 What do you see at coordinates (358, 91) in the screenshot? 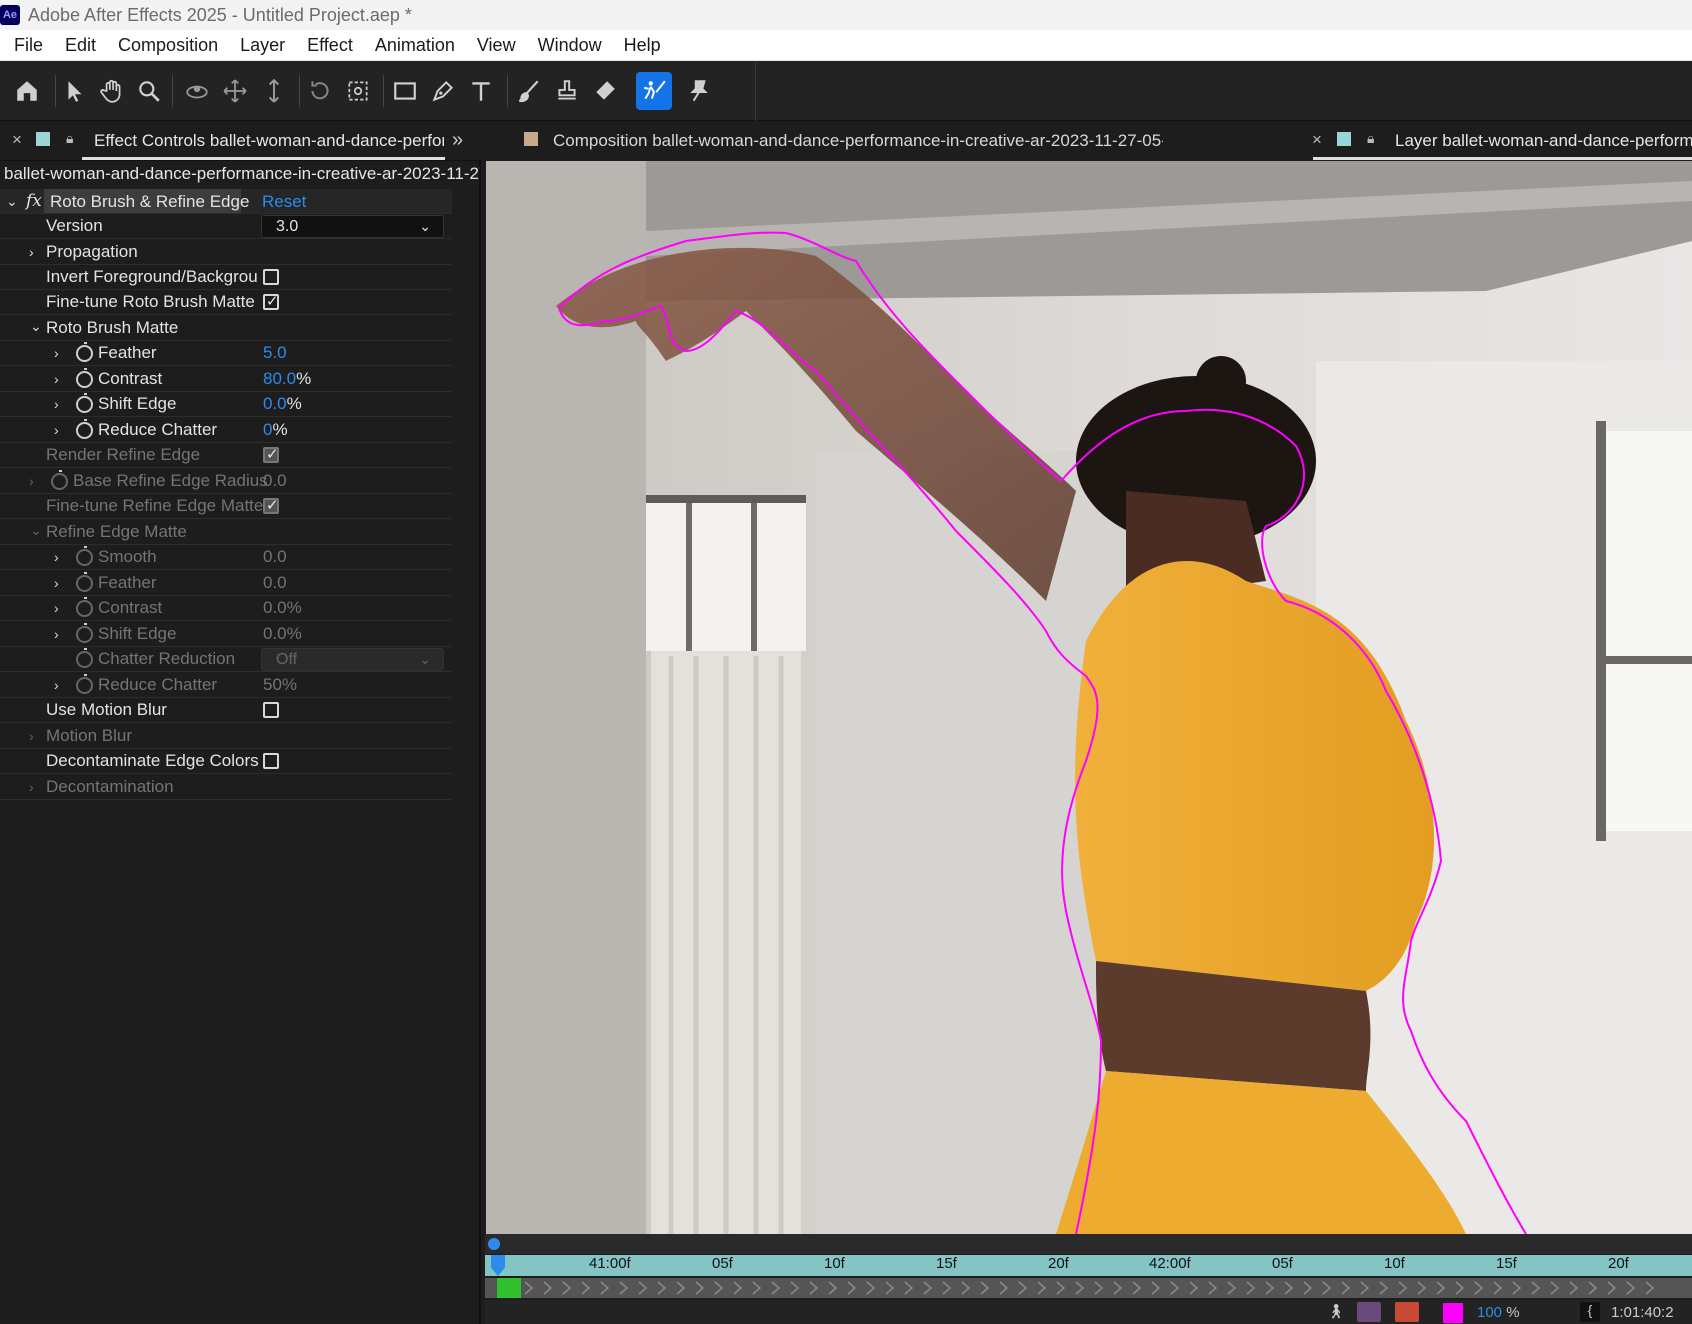
I see `anchor-point-icon` at bounding box center [358, 91].